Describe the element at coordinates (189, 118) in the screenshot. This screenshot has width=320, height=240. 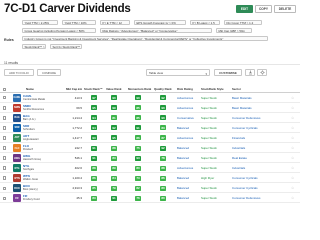
I see `risk-rating-link: Conservative` at that location.